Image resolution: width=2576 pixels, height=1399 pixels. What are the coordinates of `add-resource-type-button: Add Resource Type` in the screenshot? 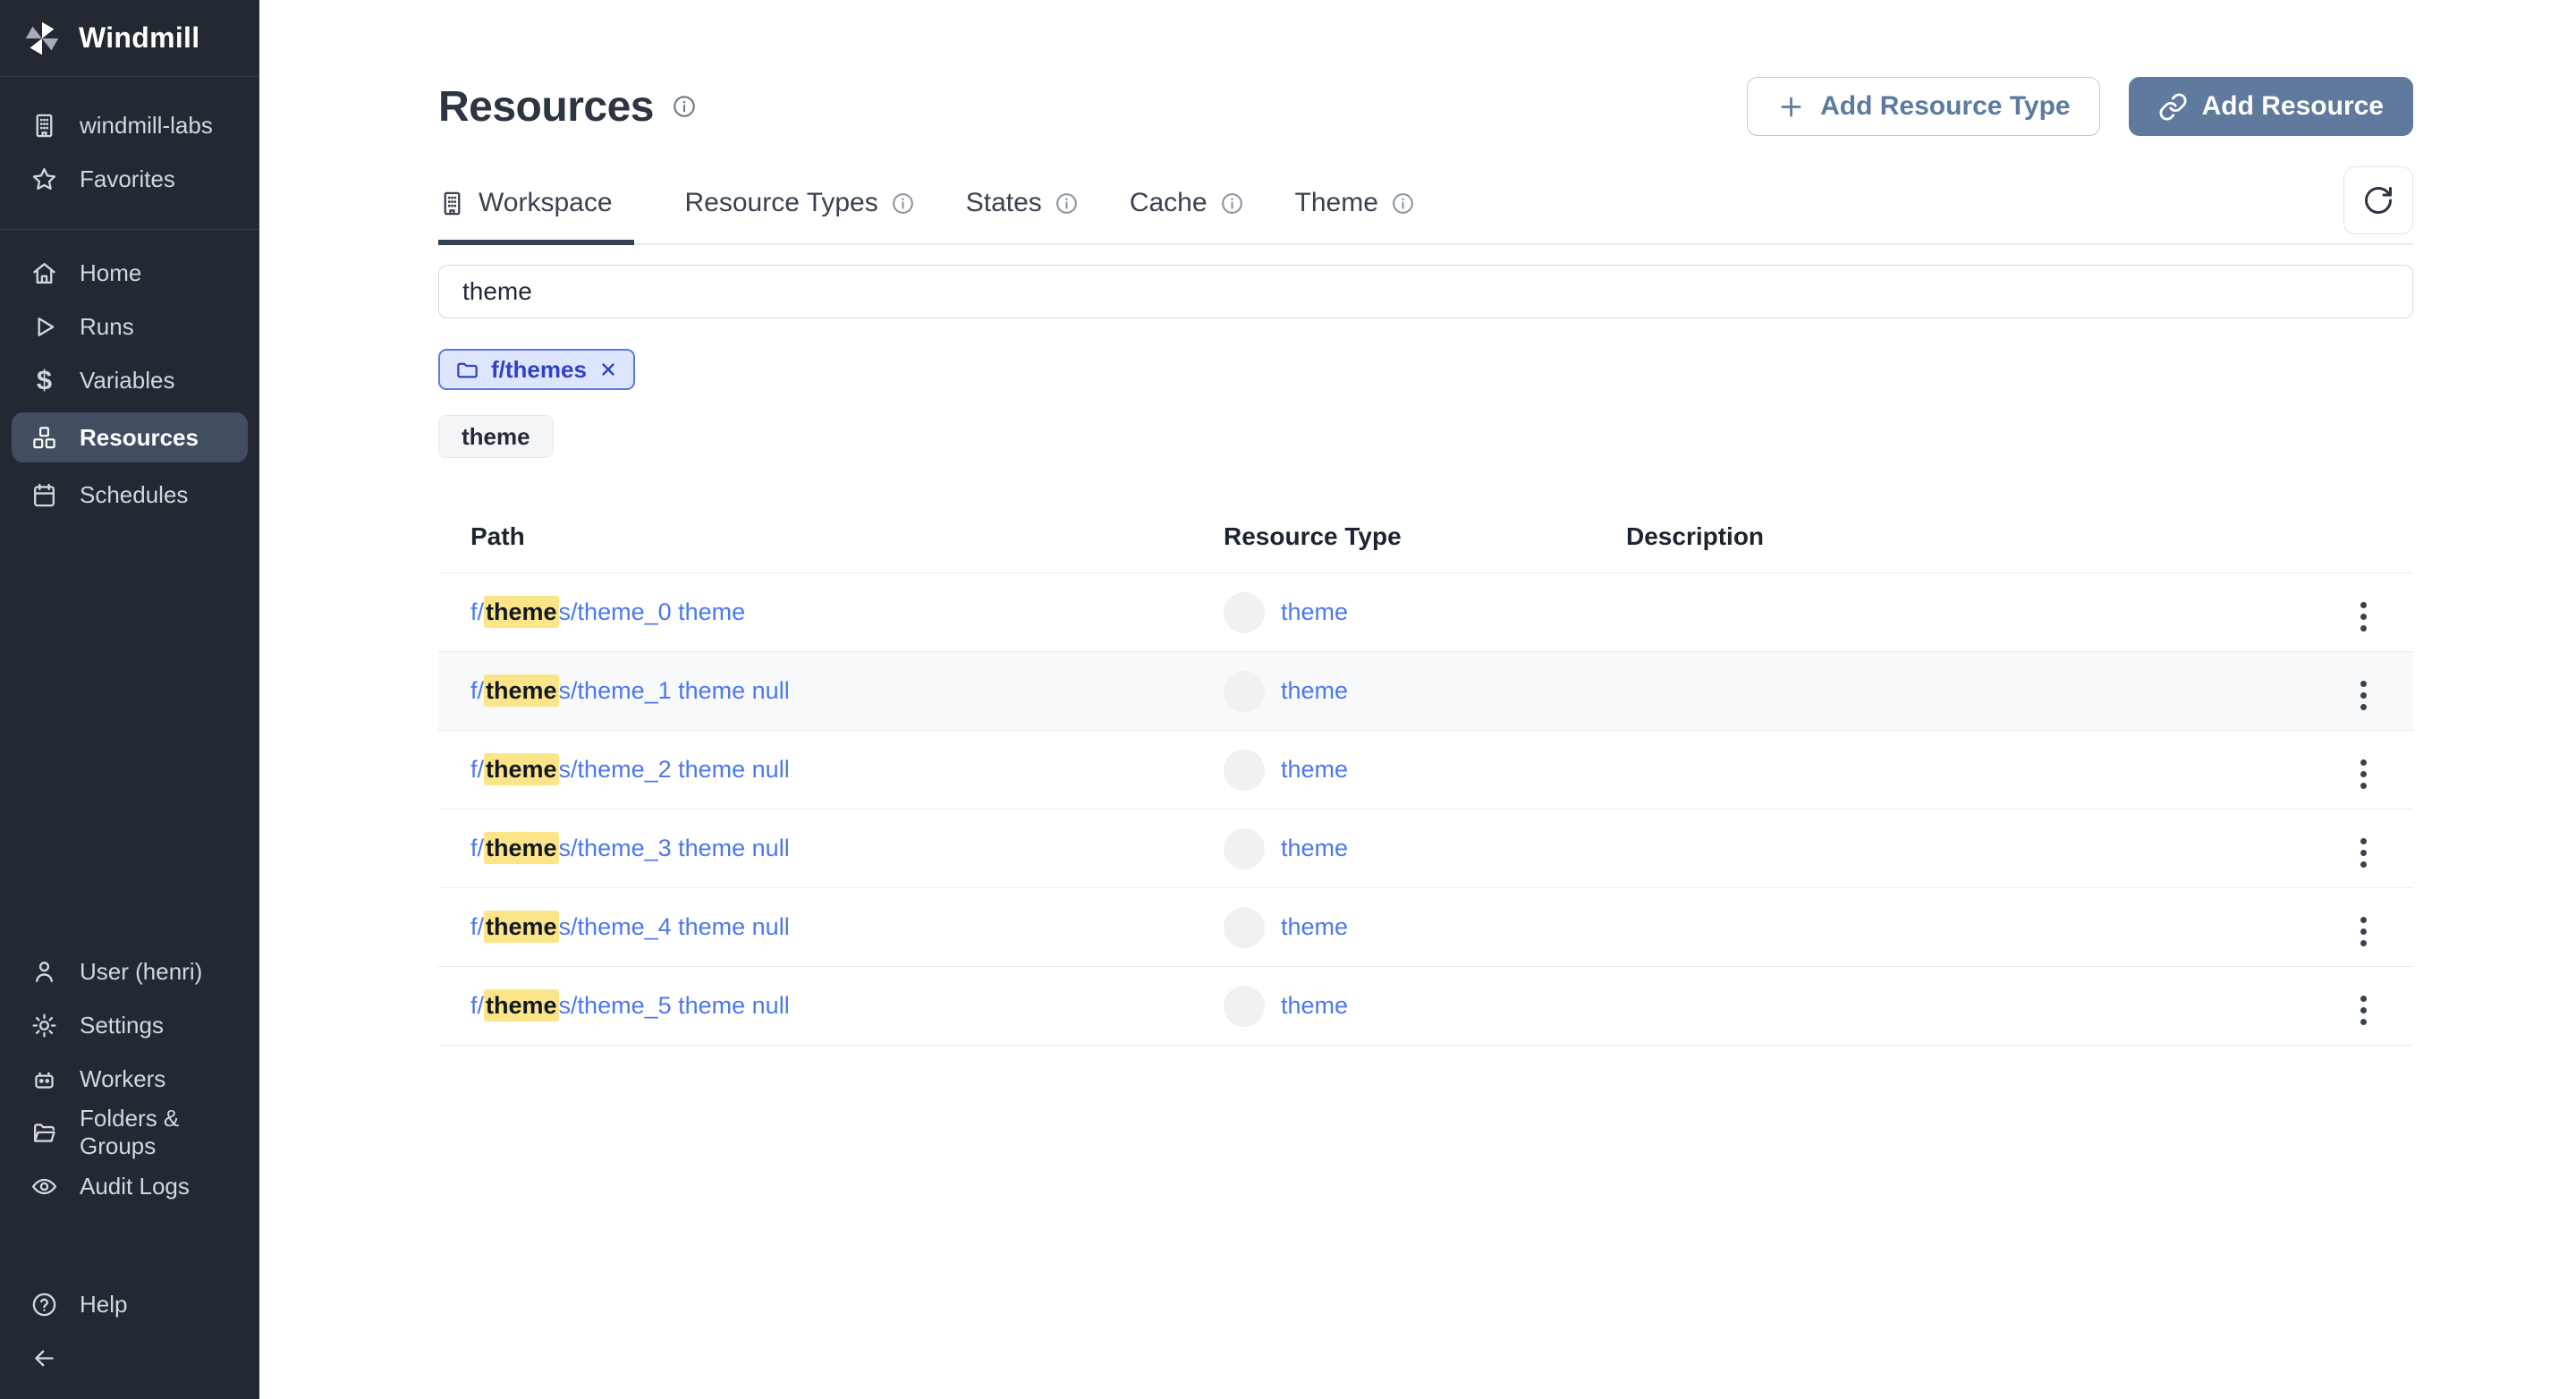 It's located at (1923, 106).